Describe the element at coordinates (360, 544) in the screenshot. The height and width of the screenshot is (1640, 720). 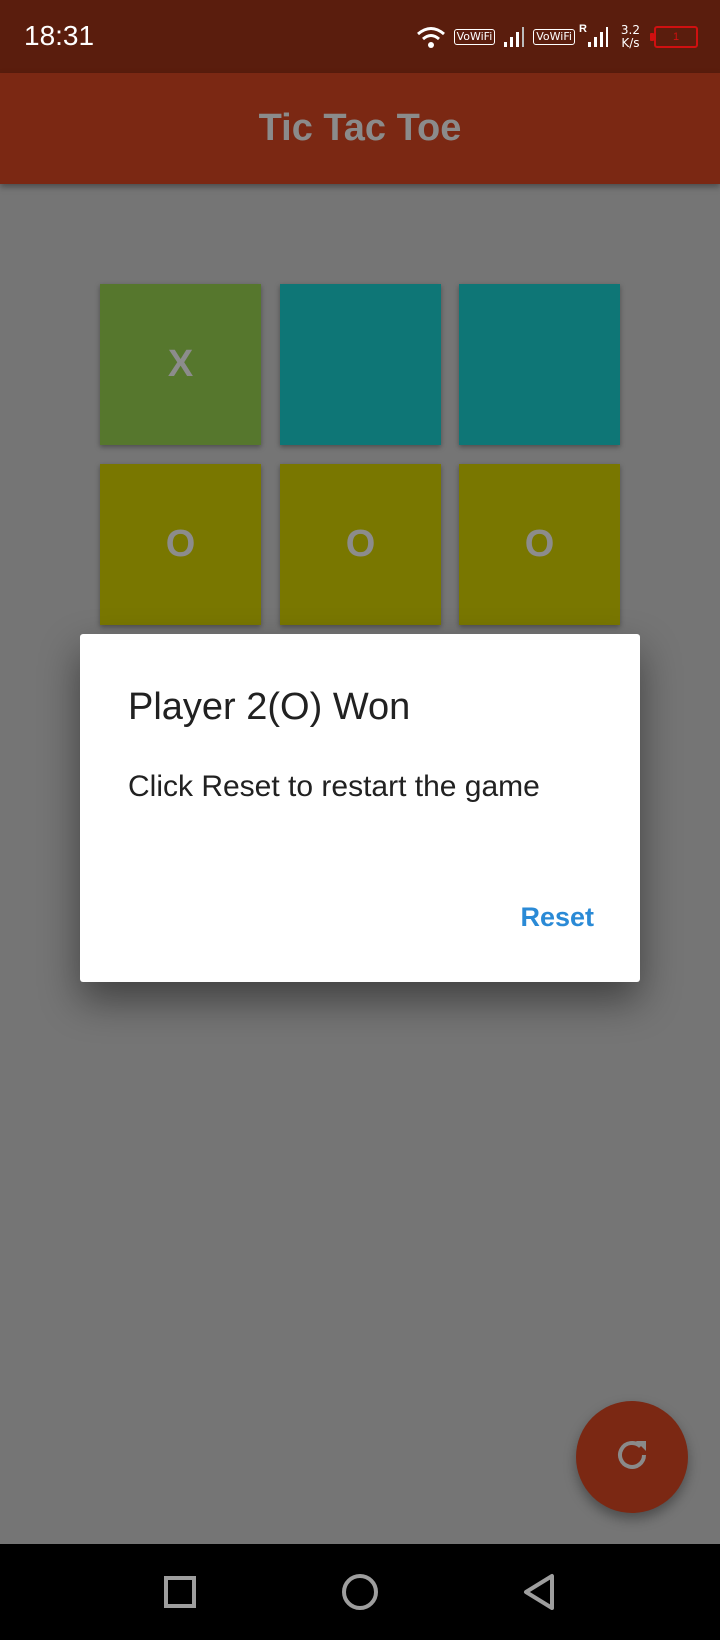
I see `board-cell-5: O` at that location.